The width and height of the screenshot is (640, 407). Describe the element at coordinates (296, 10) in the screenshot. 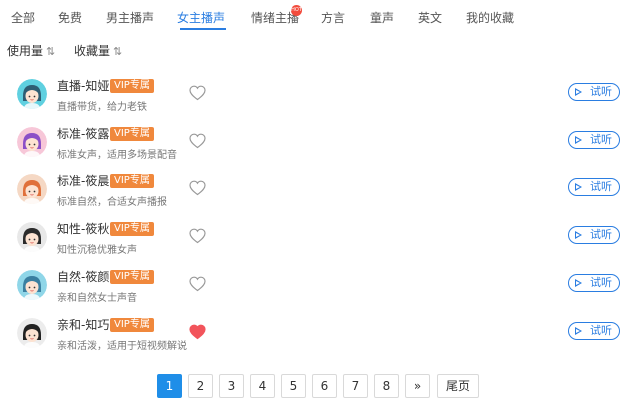

I see `hot-badge: HOT` at that location.